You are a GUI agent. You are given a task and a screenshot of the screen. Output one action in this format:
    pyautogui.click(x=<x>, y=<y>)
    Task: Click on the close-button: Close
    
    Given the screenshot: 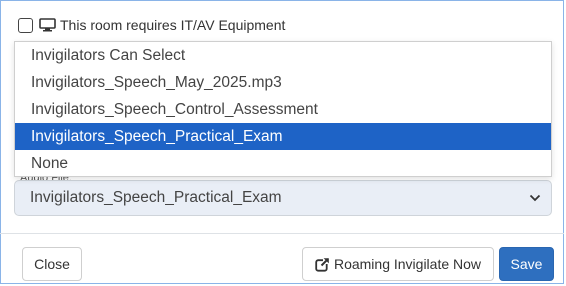 What is the action you would take?
    pyautogui.click(x=52, y=264)
    